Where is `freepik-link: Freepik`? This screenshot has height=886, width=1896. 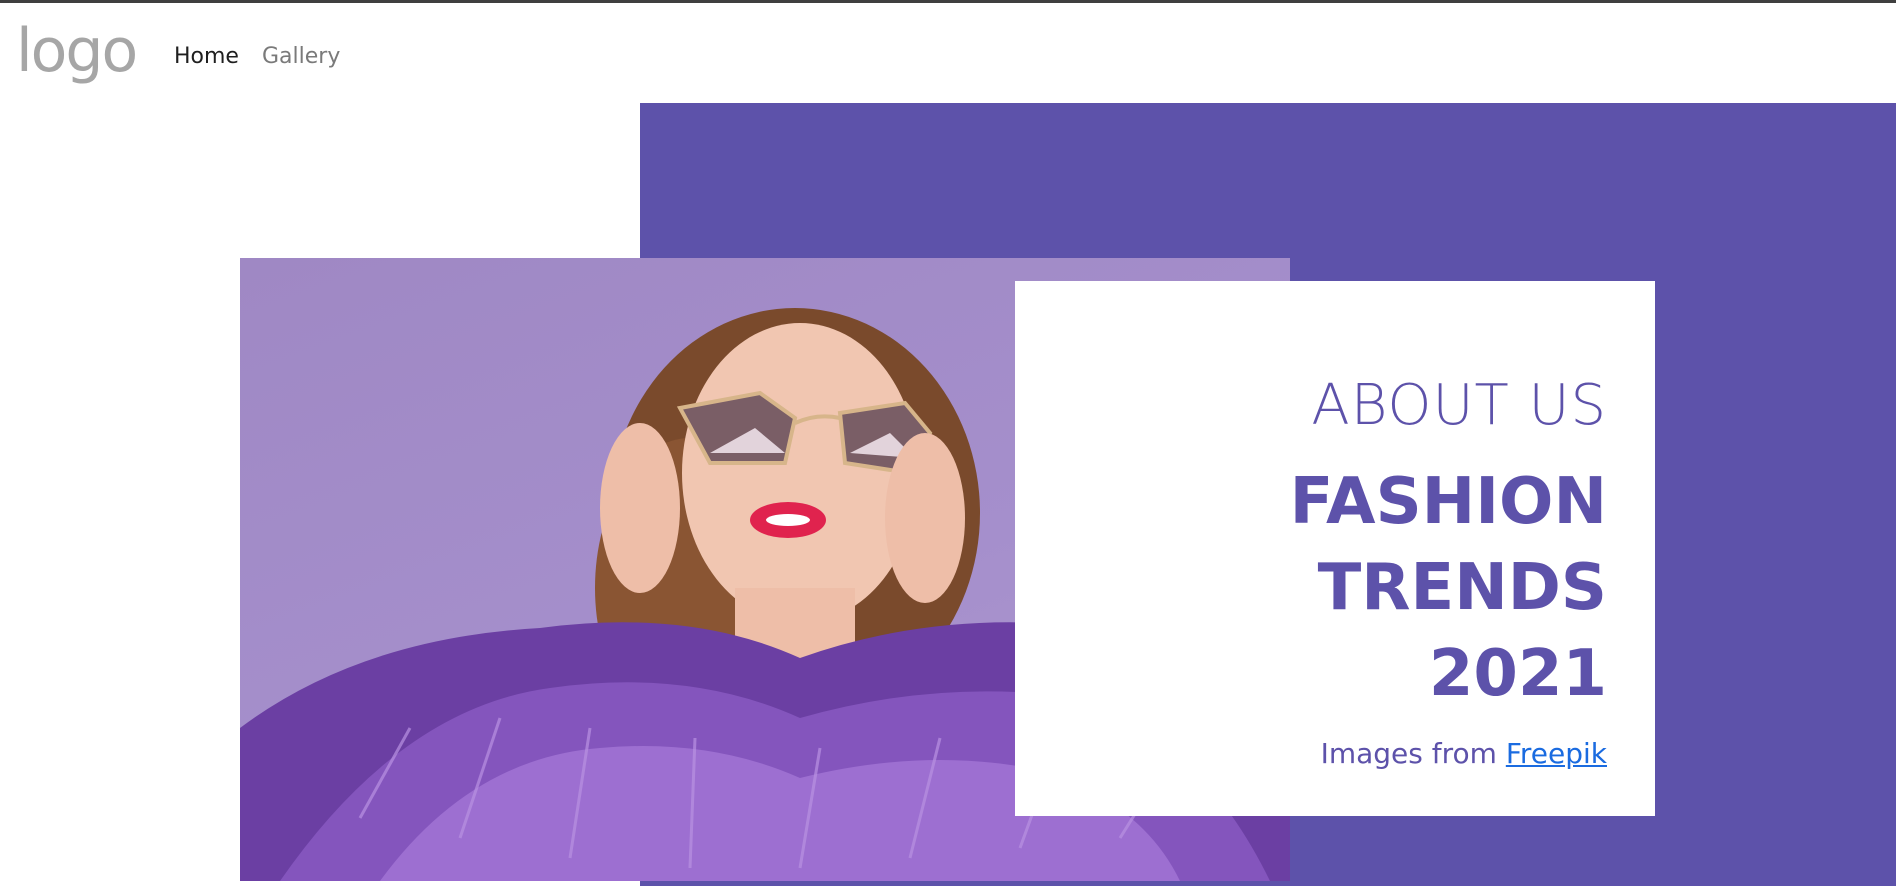 freepik-link: Freepik is located at coordinates (1556, 753).